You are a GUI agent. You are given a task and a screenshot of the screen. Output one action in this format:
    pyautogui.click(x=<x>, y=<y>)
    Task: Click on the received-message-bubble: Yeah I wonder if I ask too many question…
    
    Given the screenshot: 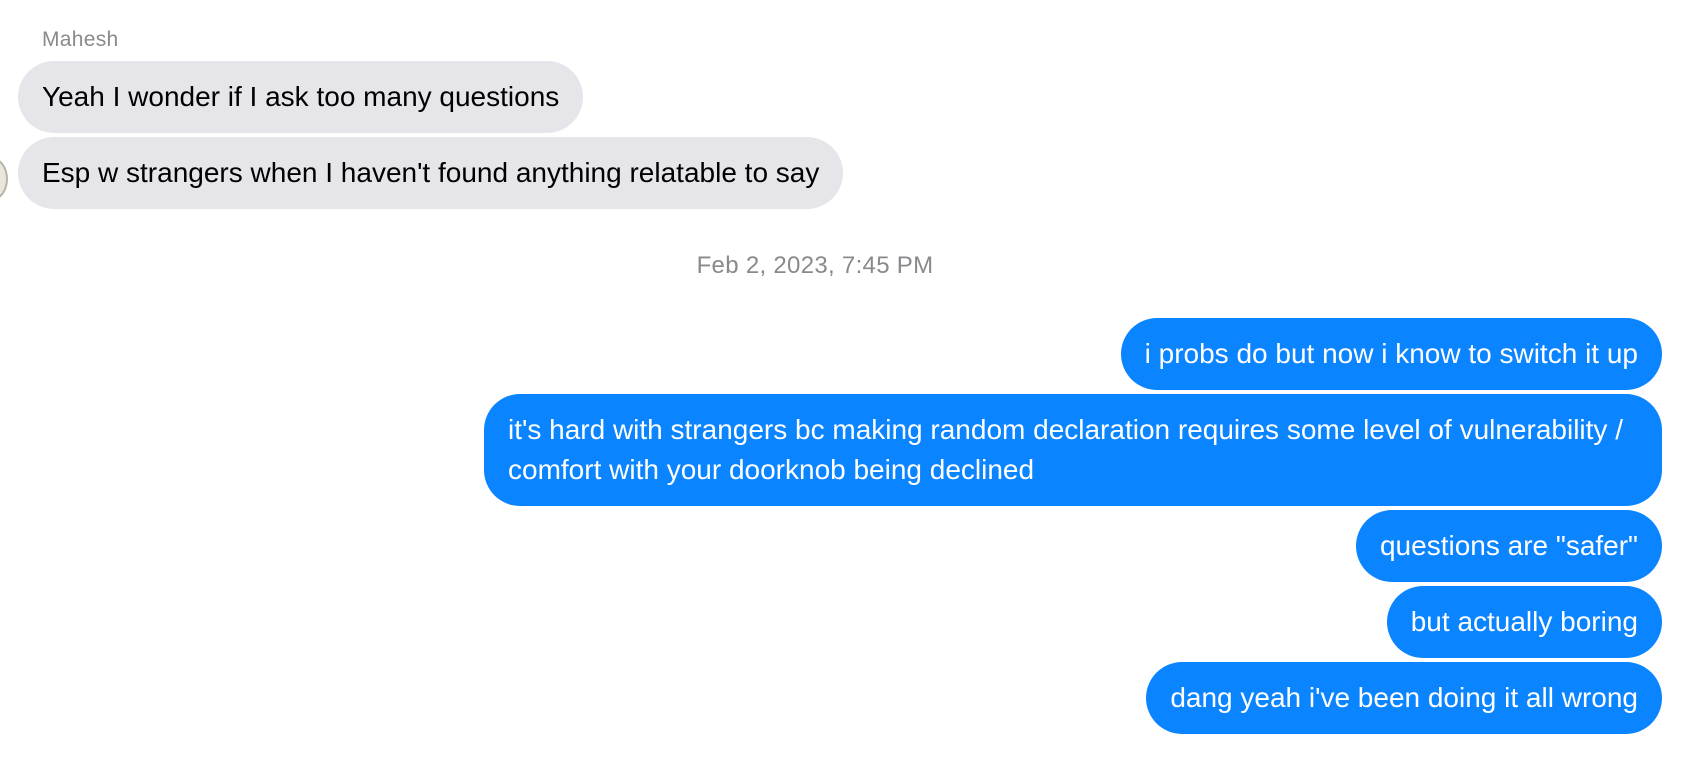 What is the action you would take?
    pyautogui.click(x=301, y=97)
    